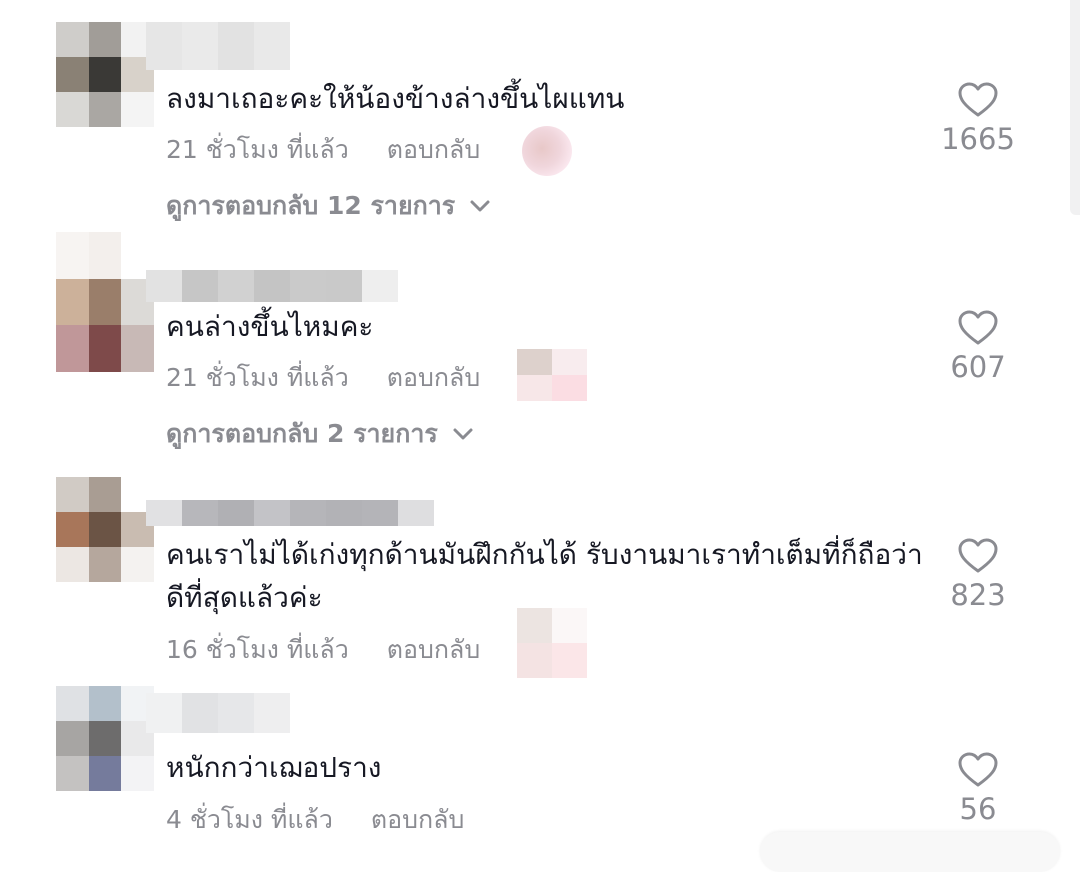 This screenshot has height=872, width=1080. What do you see at coordinates (274, 767) in the screenshot?
I see `comment-text: หนักกว่าเฌอปราง` at bounding box center [274, 767].